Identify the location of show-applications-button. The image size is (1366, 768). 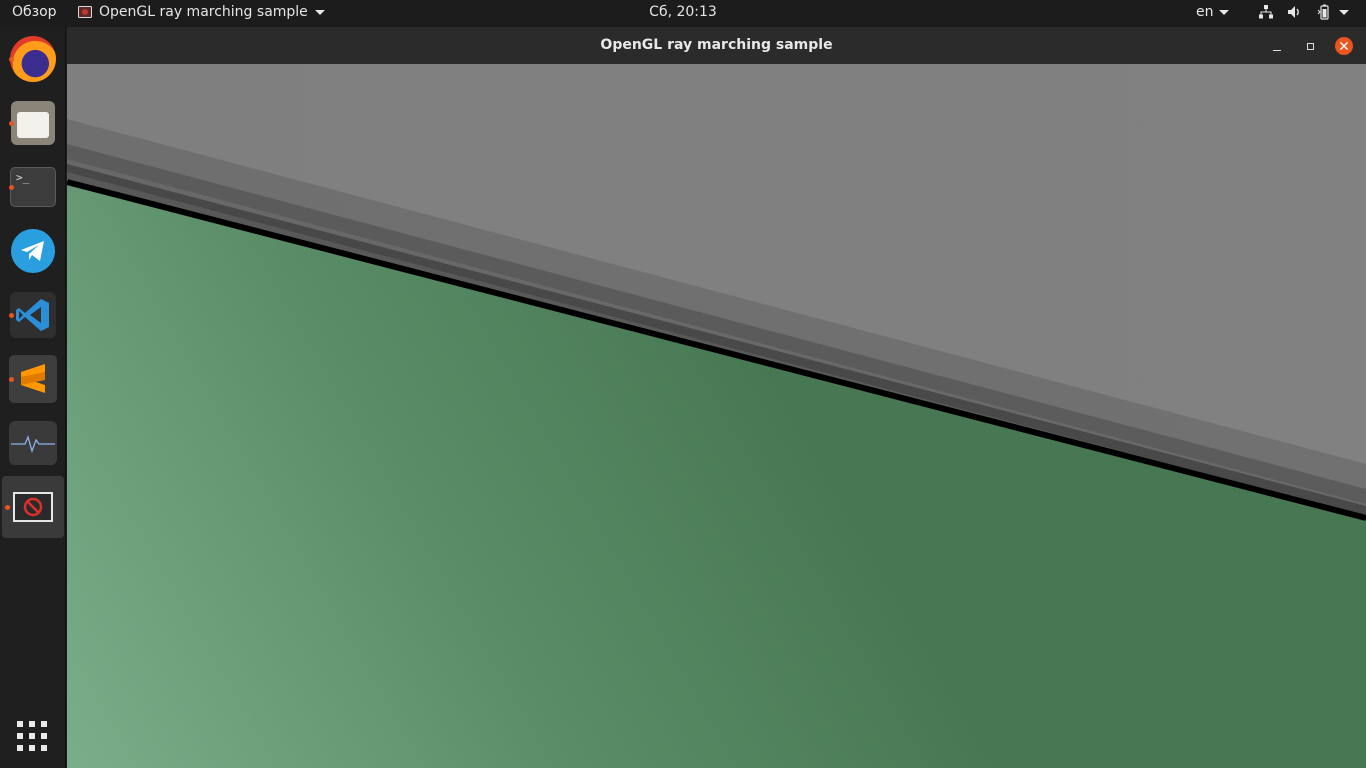
(32, 736).